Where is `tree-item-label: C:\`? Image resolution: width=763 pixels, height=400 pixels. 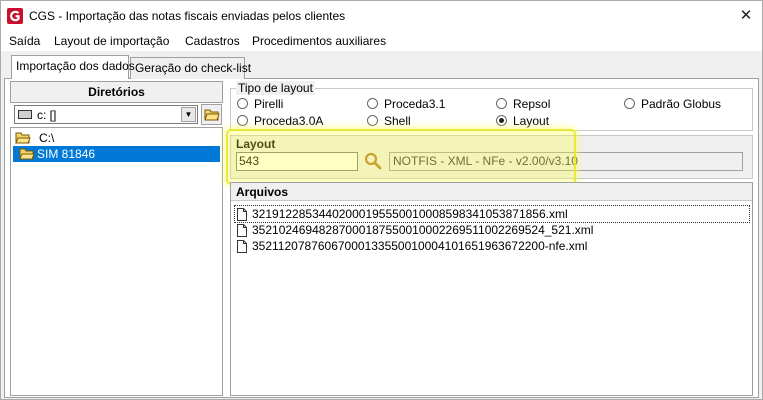
tree-item-label: C:\ is located at coordinates (47, 138).